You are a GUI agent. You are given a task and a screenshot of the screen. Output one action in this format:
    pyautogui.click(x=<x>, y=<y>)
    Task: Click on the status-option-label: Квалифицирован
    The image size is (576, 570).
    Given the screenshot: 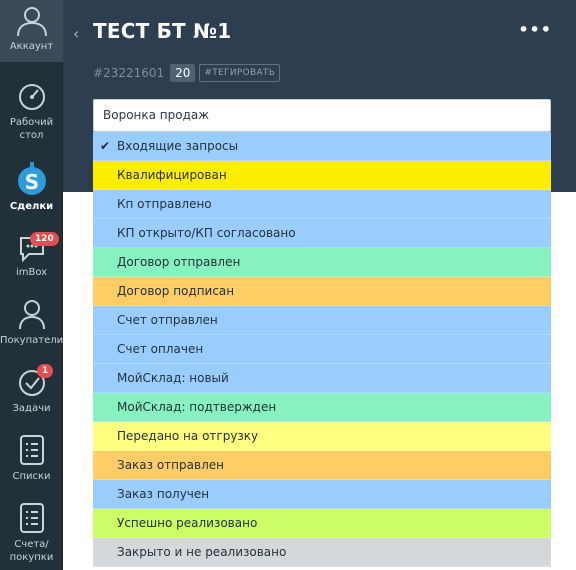 What is the action you would take?
    pyautogui.click(x=172, y=175)
    